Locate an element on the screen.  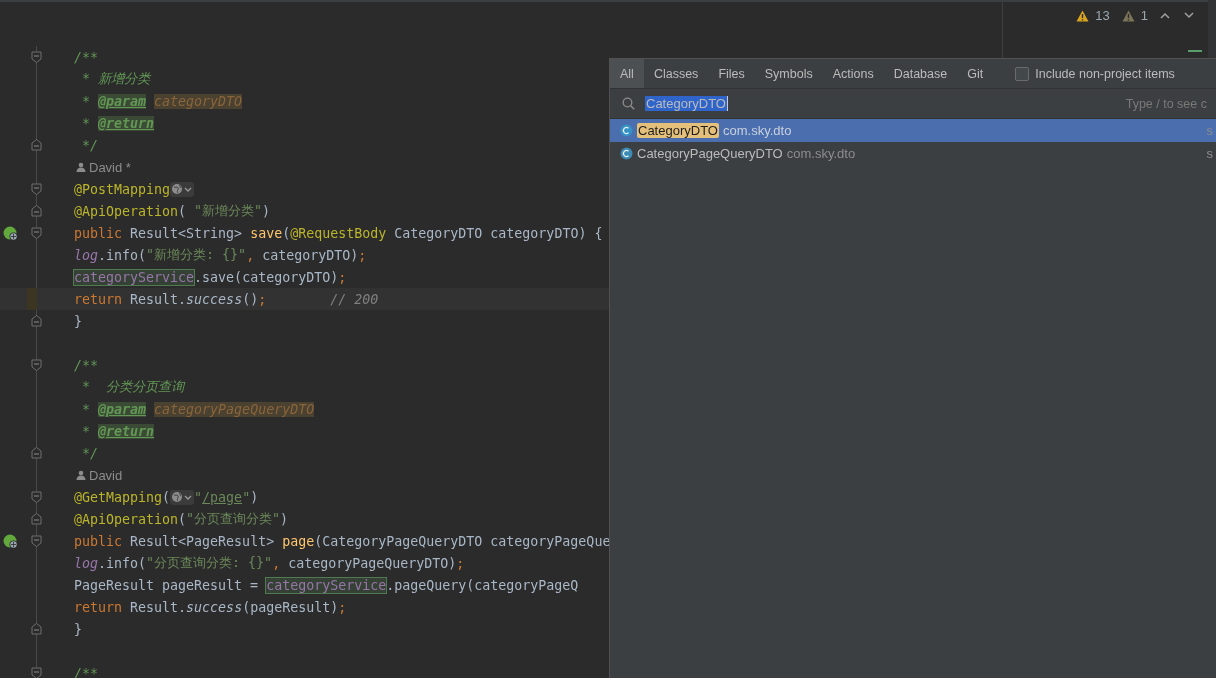
code-text: } is located at coordinates (78, 321).